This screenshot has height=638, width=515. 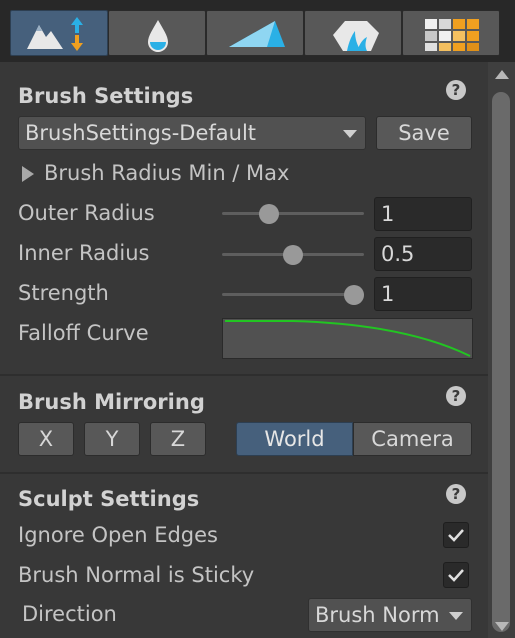 I want to click on outer-radius-field: 1, so click(x=423, y=214).